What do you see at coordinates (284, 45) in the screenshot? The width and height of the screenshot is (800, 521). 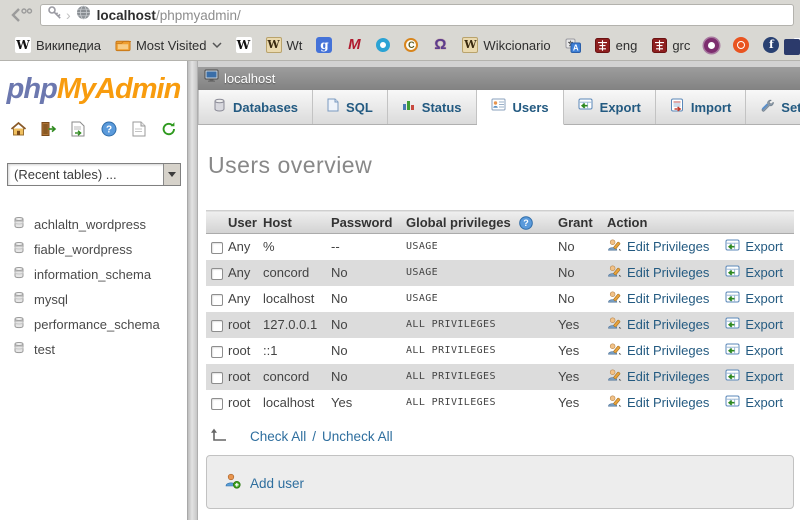 I see `bookmark-wt: W Wt` at bounding box center [284, 45].